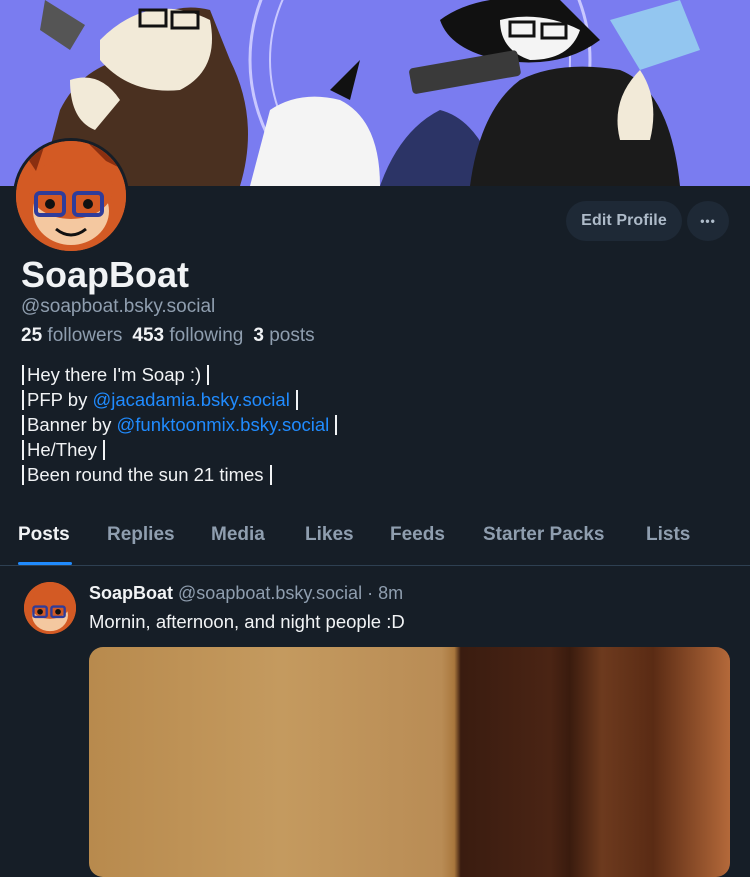 The image size is (750, 877). I want to click on tab-starter-packs: Starter Packs, so click(543, 535).